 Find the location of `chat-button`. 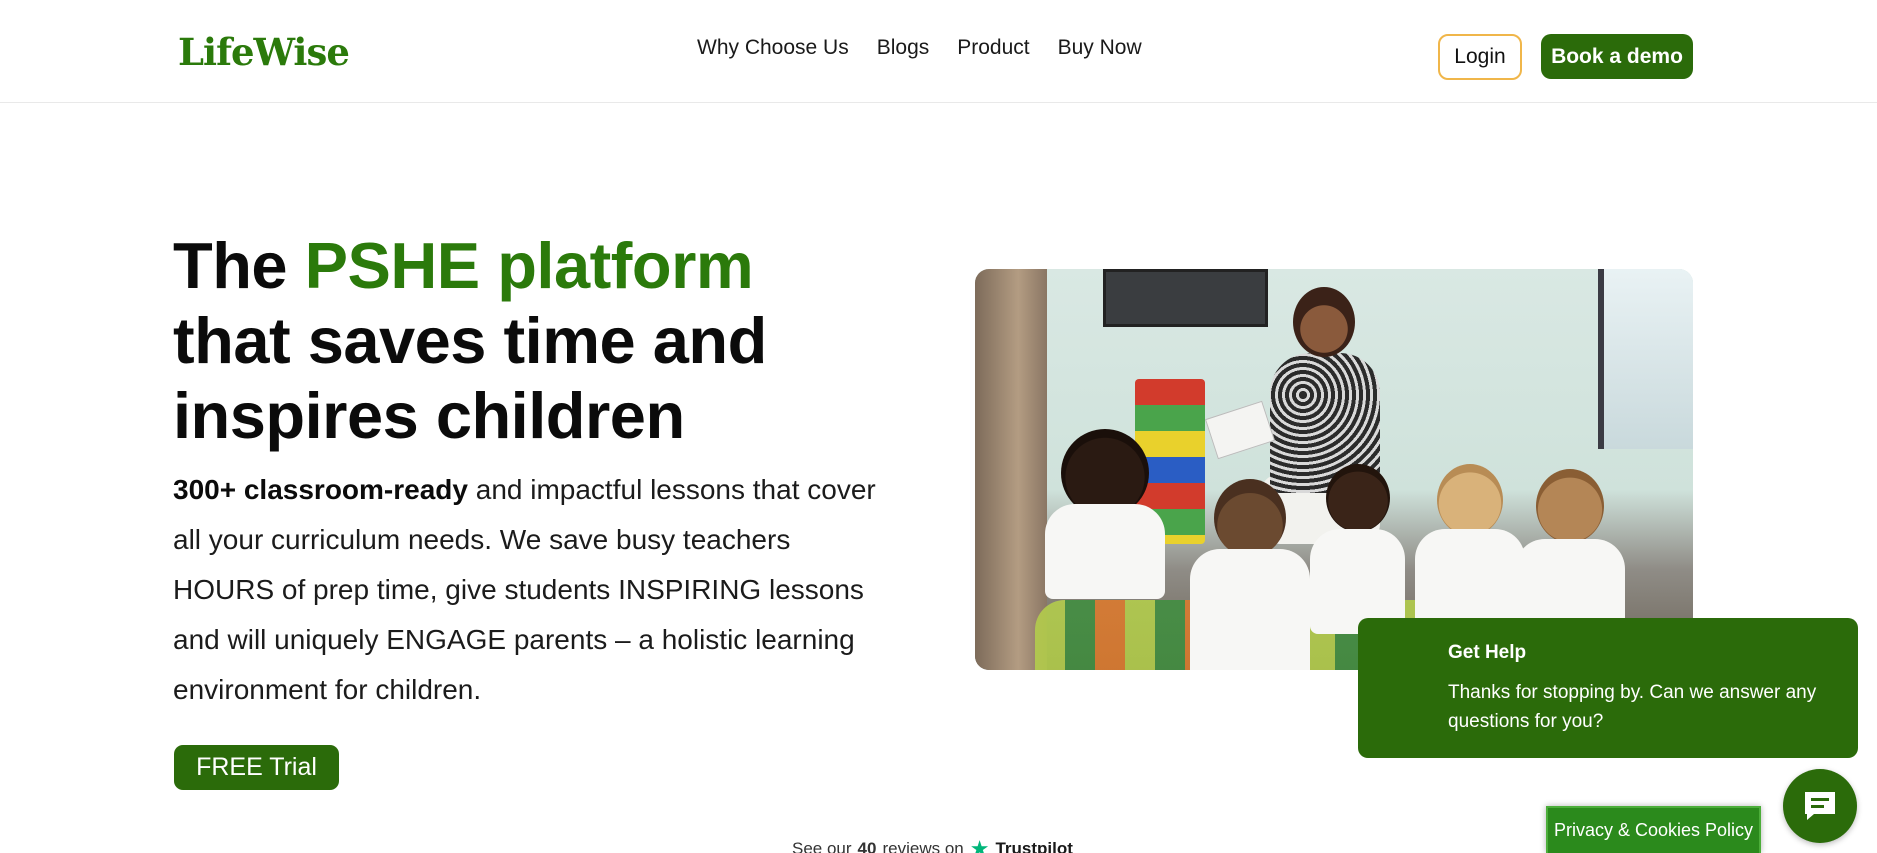

chat-button is located at coordinates (1820, 806).